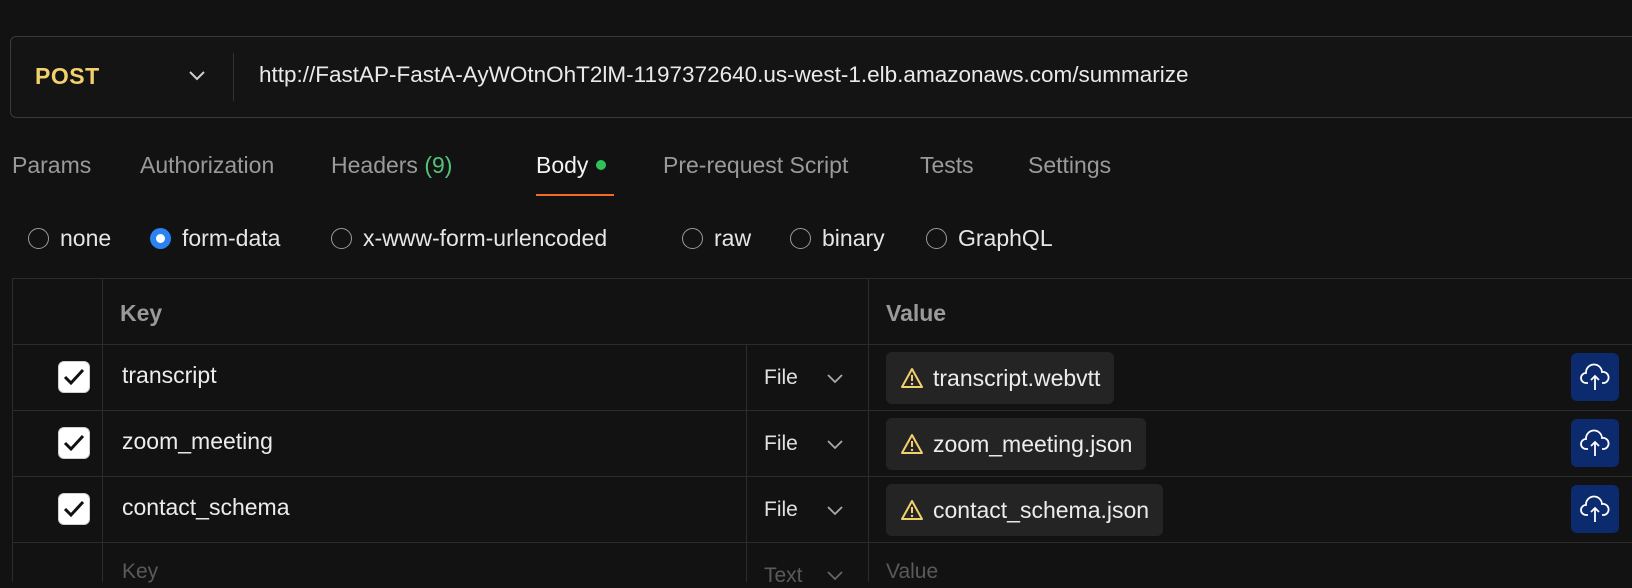 This screenshot has height=588, width=1632. What do you see at coordinates (601, 164) in the screenshot?
I see `body-indicator-dot` at bounding box center [601, 164].